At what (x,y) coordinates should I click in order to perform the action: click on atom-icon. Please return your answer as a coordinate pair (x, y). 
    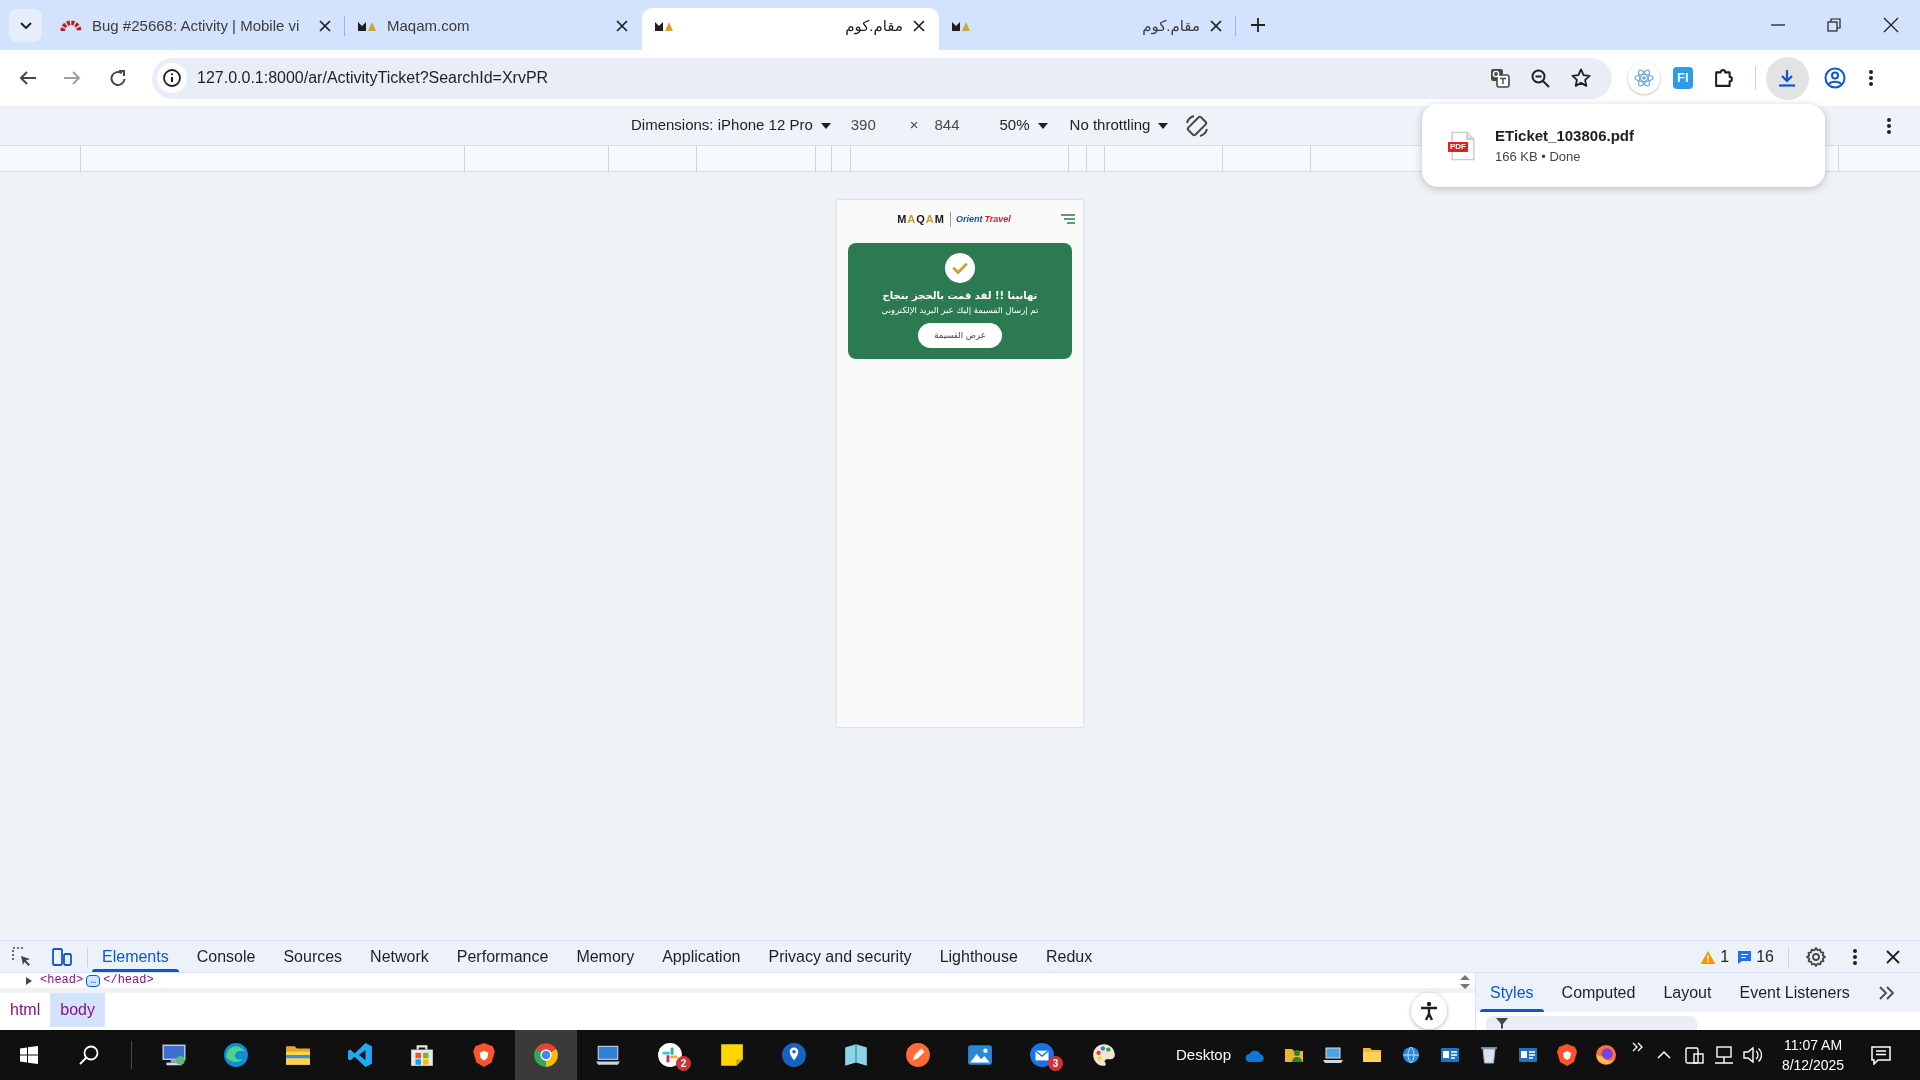
    Looking at the image, I should click on (1644, 78).